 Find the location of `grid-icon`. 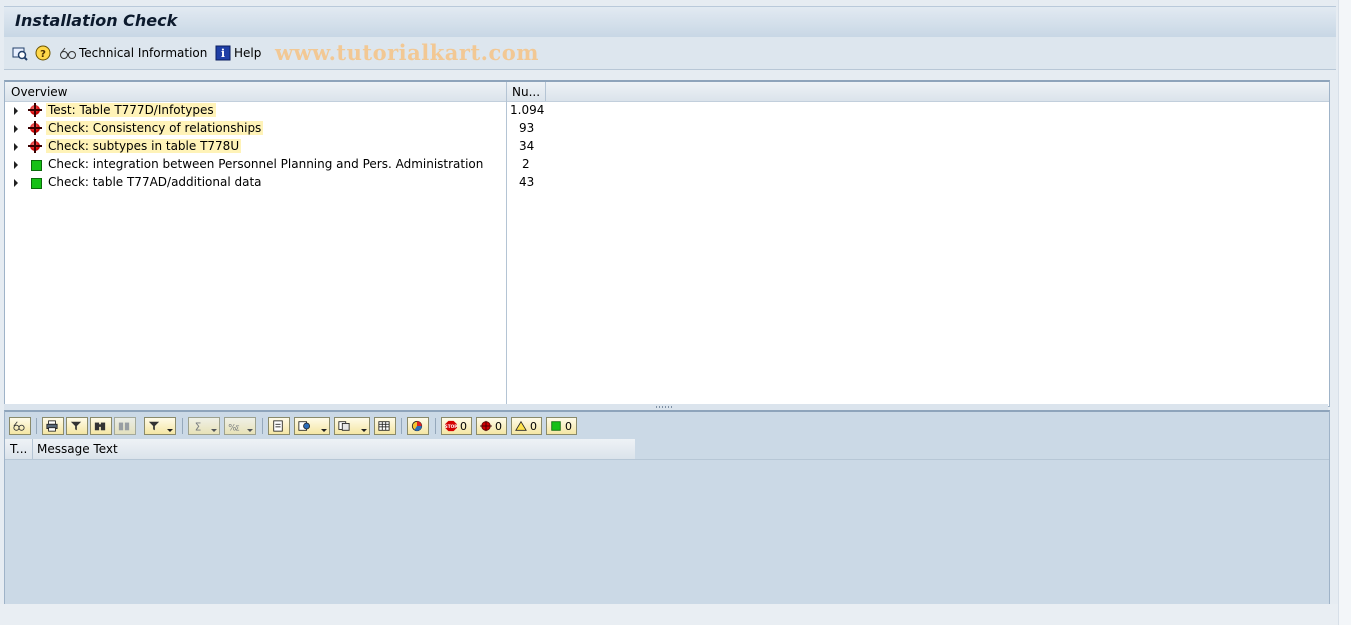

grid-icon is located at coordinates (384, 426).